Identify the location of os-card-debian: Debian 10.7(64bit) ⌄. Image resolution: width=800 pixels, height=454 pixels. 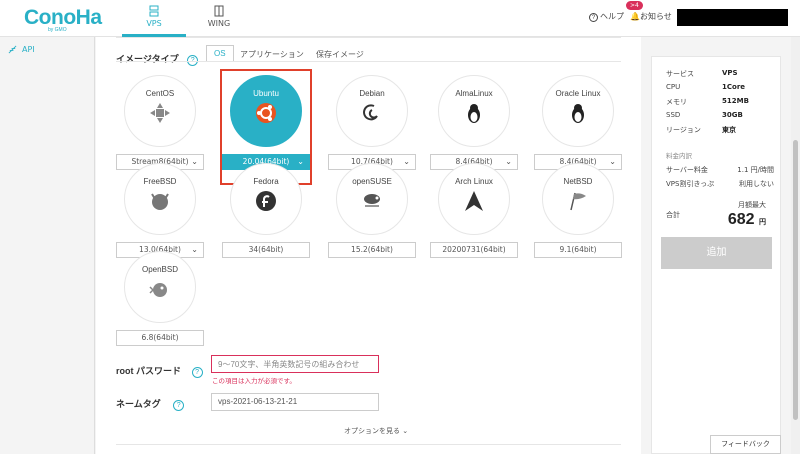
(372, 122).